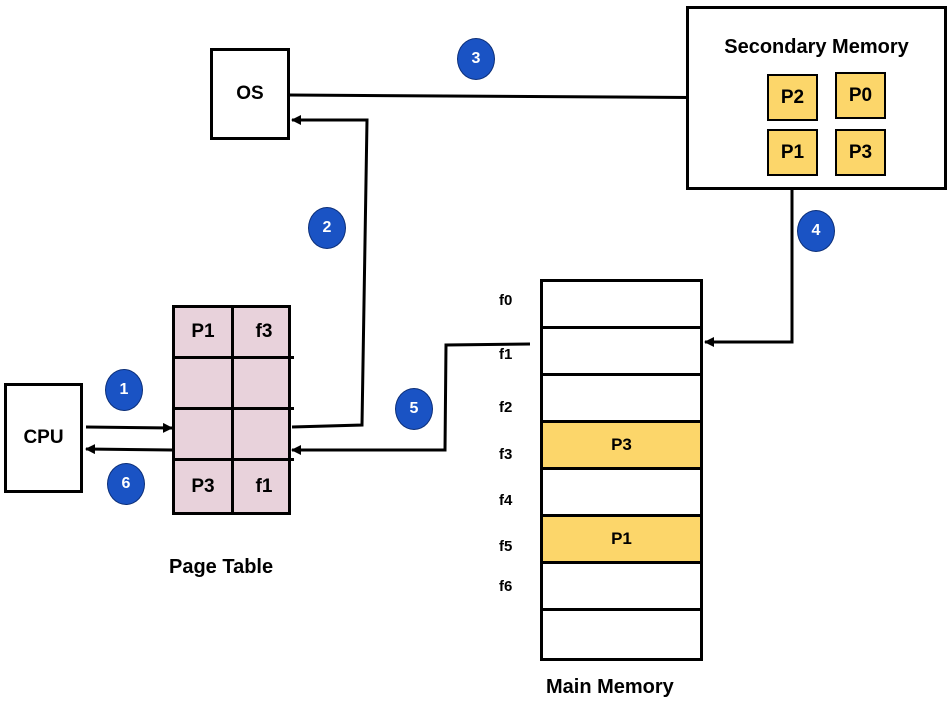 The height and width of the screenshot is (703, 949). Describe the element at coordinates (506, 454) in the screenshot. I see `frame-label: f3` at that location.